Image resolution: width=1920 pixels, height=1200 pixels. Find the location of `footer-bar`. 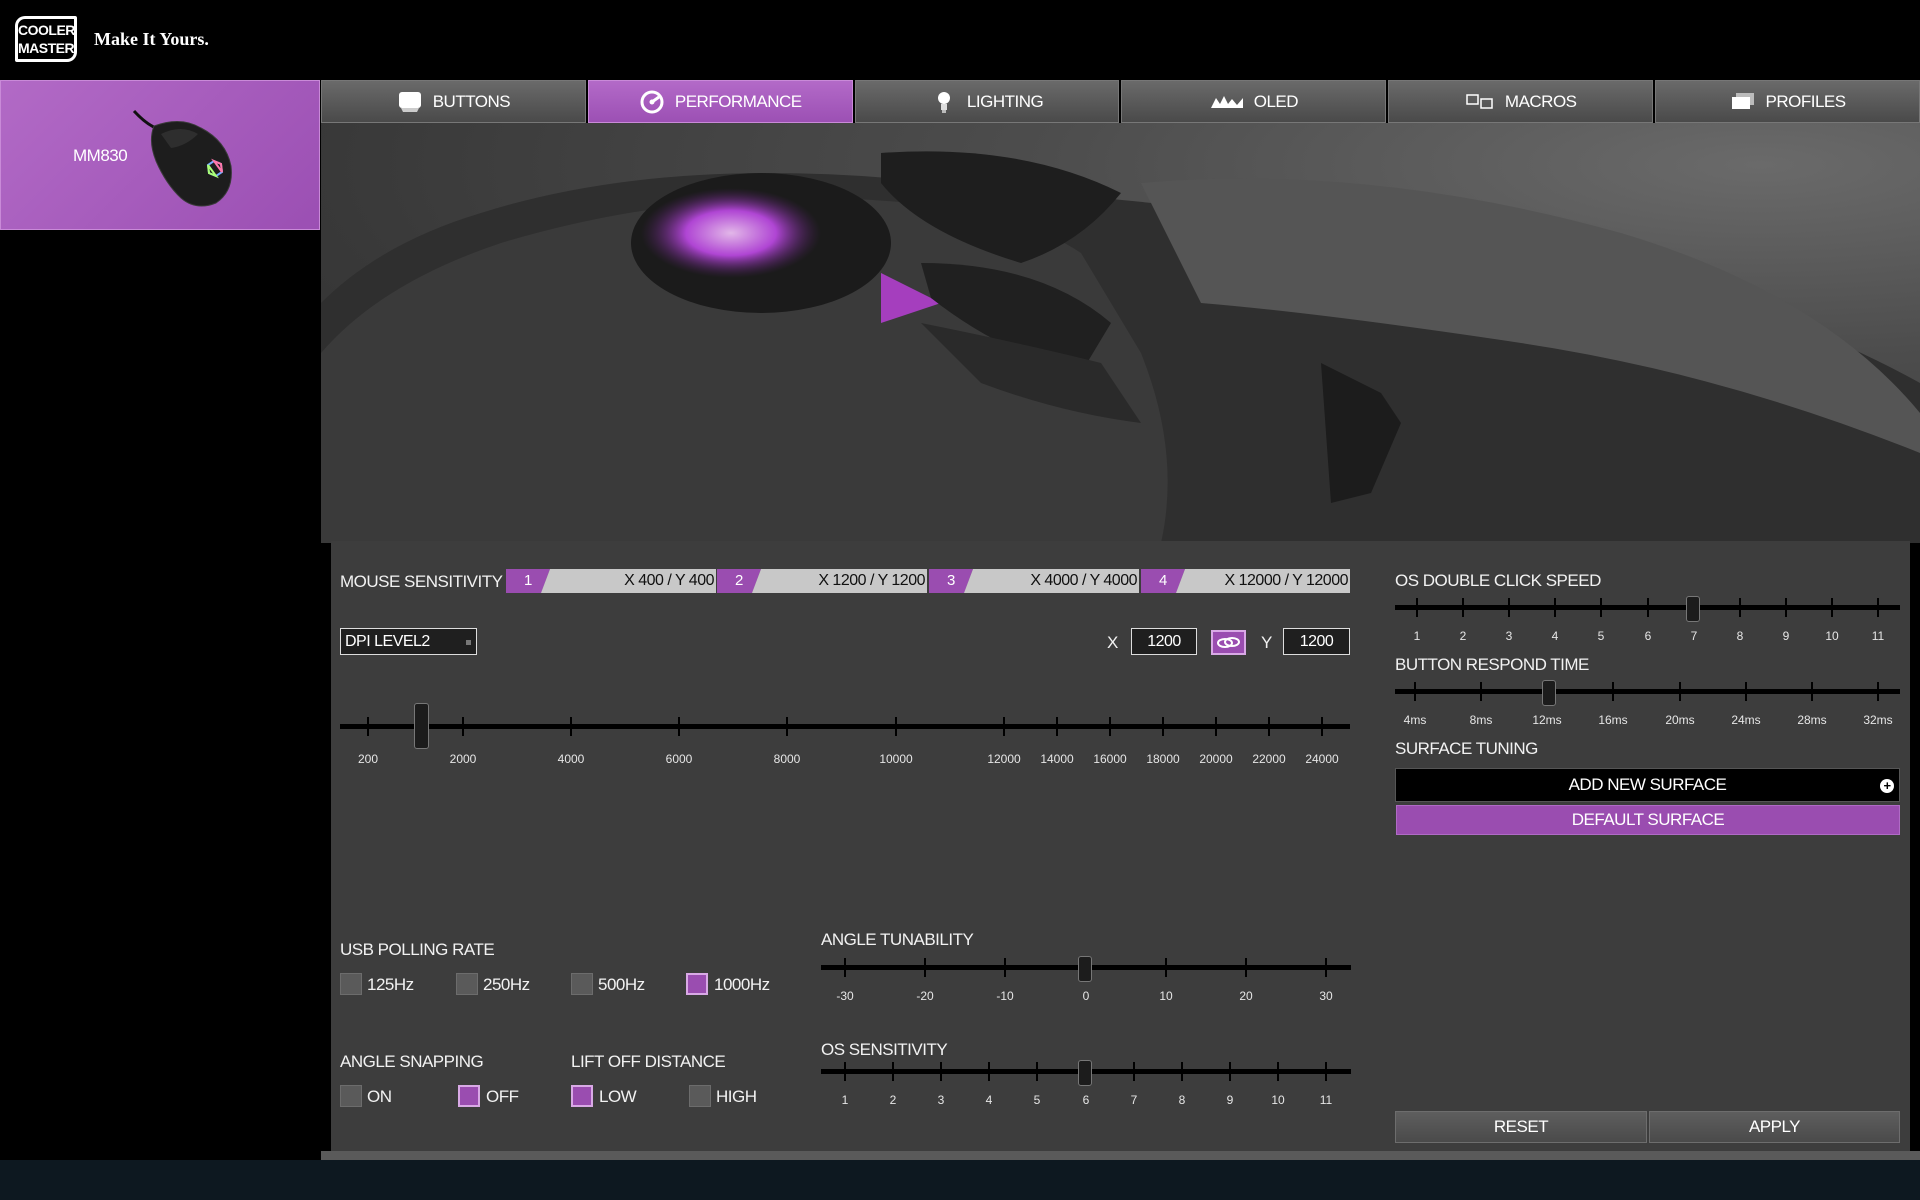

footer-bar is located at coordinates (960, 1180).